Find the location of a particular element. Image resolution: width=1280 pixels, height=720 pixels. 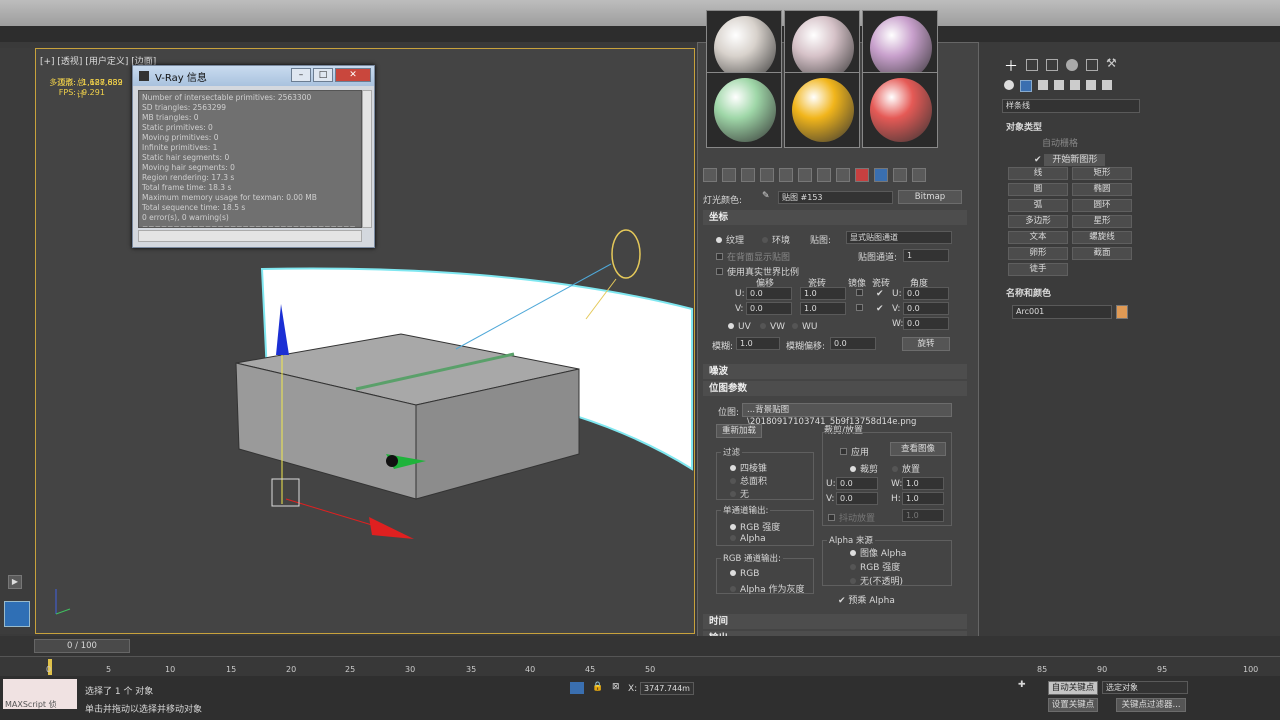

v-tiling-field: 1.0 is located at coordinates (823, 308).